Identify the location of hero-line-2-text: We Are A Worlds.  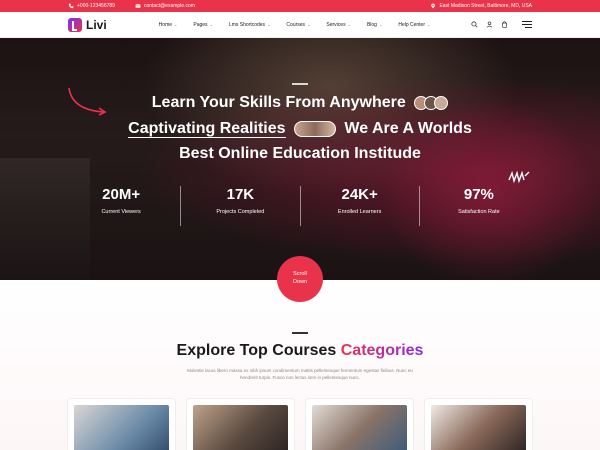
(408, 128).